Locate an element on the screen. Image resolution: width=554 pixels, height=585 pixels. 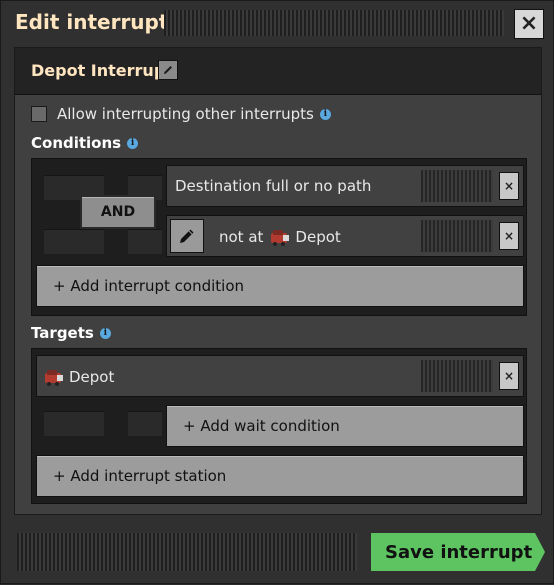
target-station-row: Depot × is located at coordinates (280, 376).